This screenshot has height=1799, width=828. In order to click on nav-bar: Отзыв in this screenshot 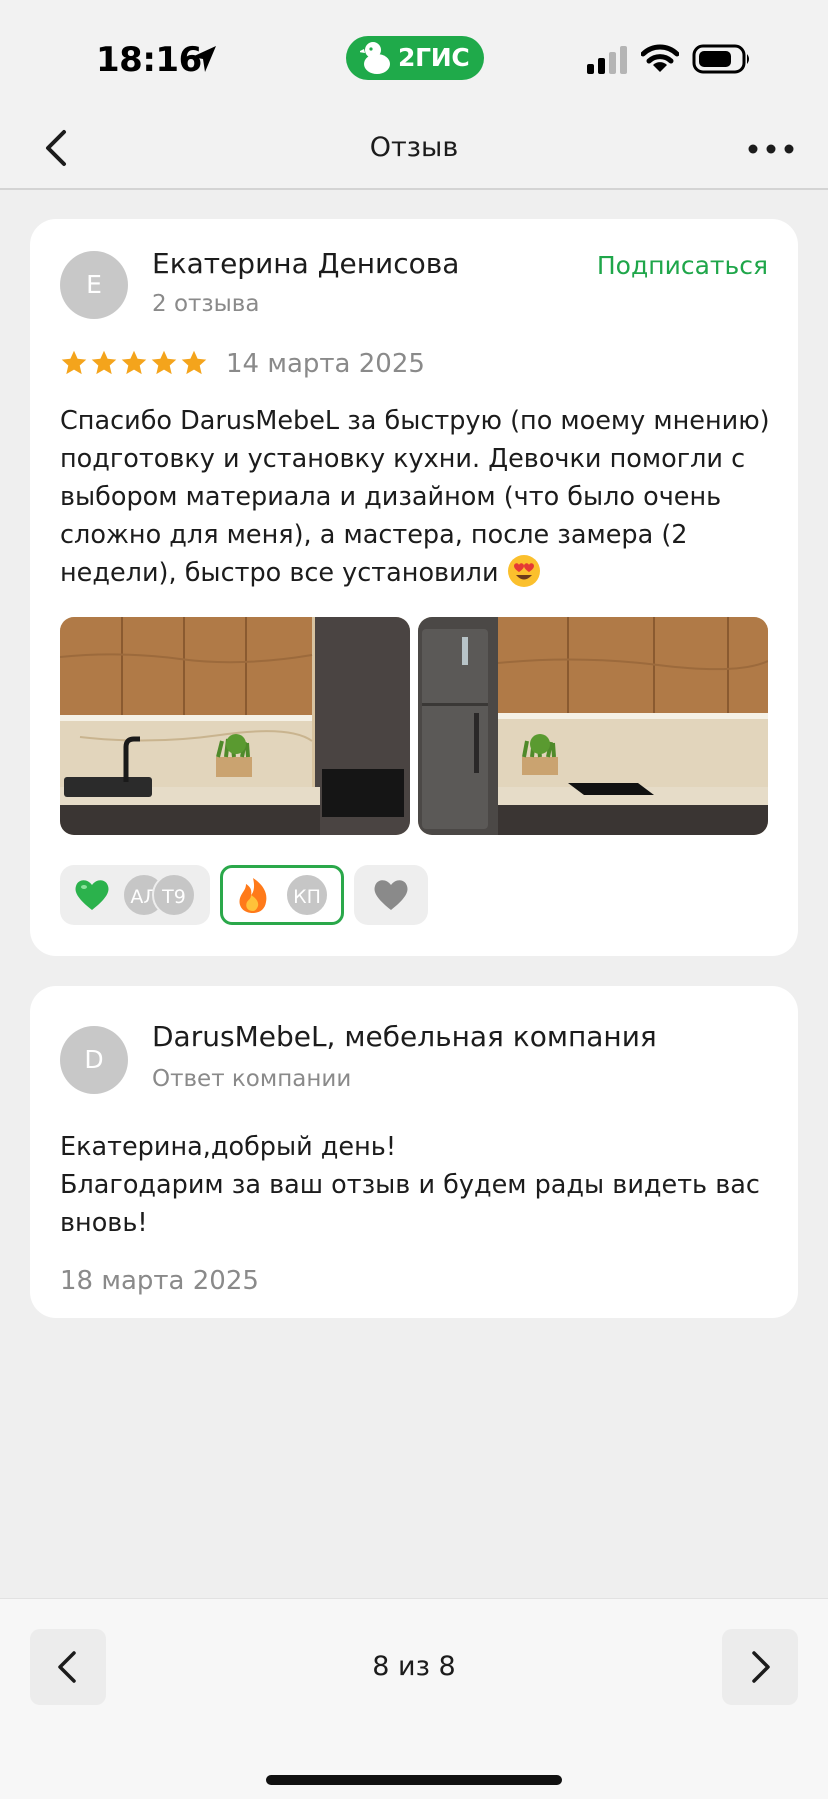, I will do `click(414, 149)`.